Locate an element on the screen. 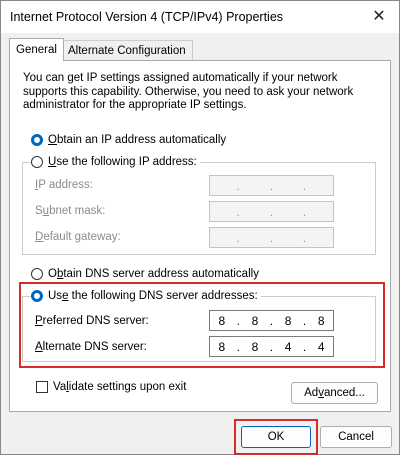  default-gateway-input: . . . is located at coordinates (271, 237).